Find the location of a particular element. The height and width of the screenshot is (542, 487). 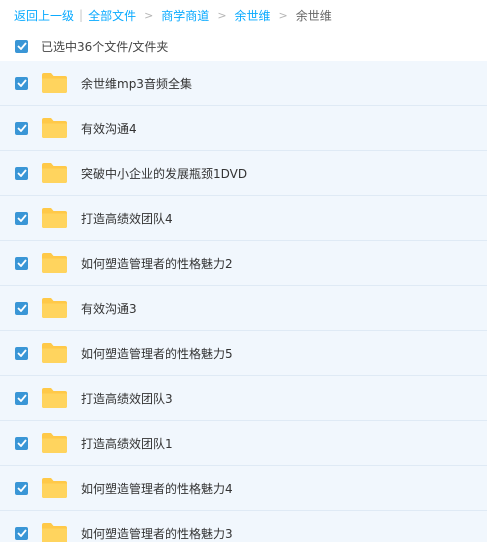

selection-bar: 已选中36个文件/文件夹 is located at coordinates (243, 46).